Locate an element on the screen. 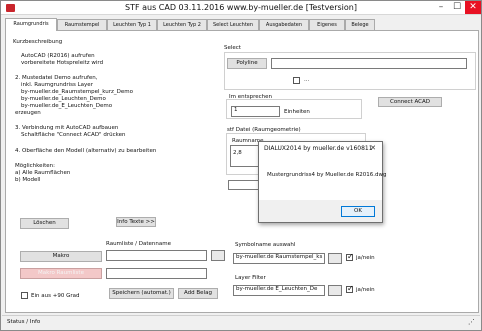 This screenshot has width=482, height=331. description-line: by-mueller.de_Raumstempel_kurz_Demo is located at coordinates (77, 92).